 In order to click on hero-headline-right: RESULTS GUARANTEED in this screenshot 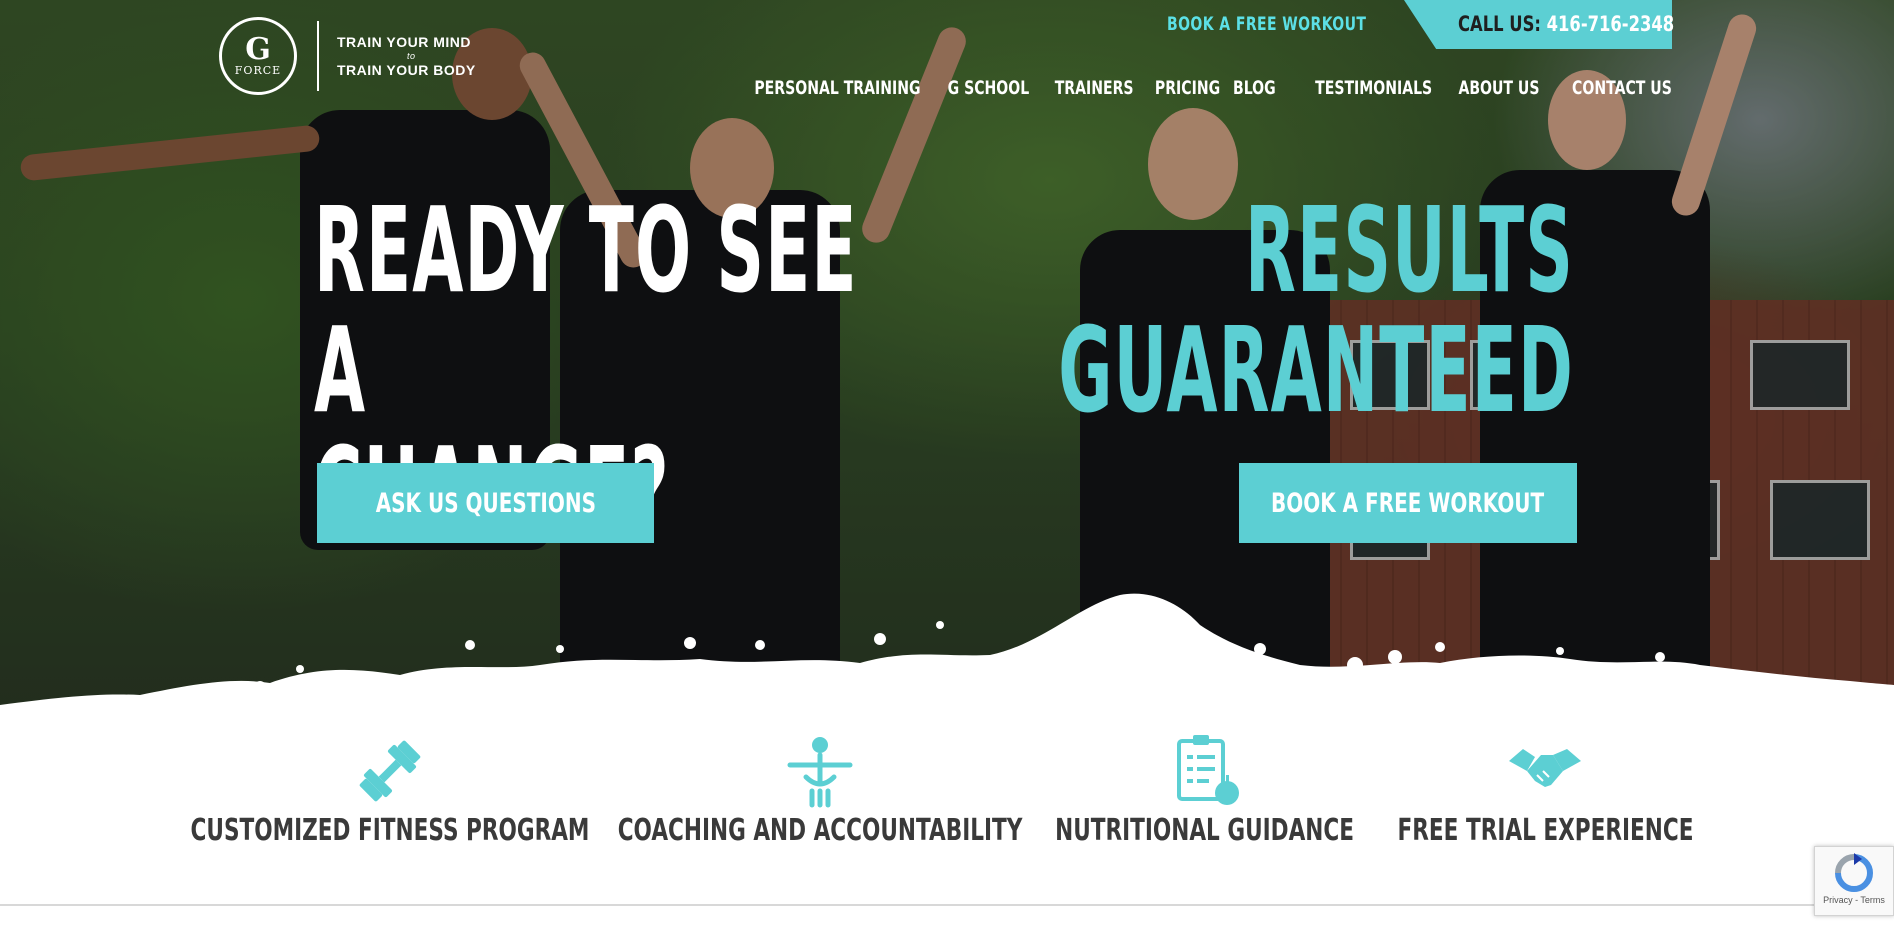, I will do `click(1316, 310)`.